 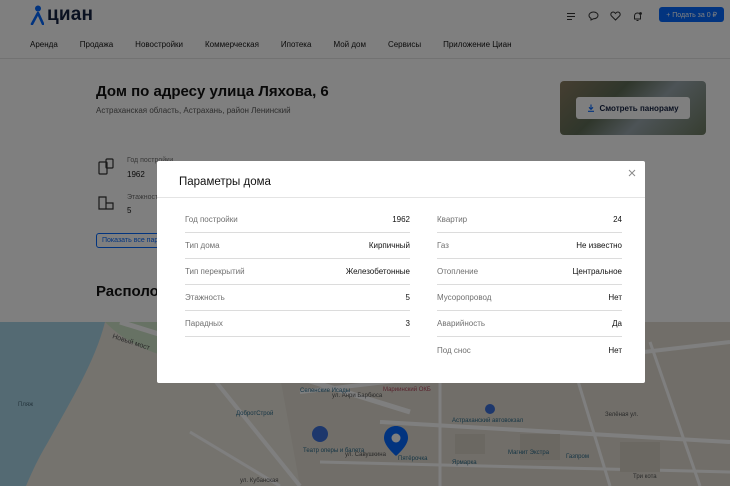 What do you see at coordinates (458, 271) in the screenshot?
I see `param-label: Отопление` at bounding box center [458, 271].